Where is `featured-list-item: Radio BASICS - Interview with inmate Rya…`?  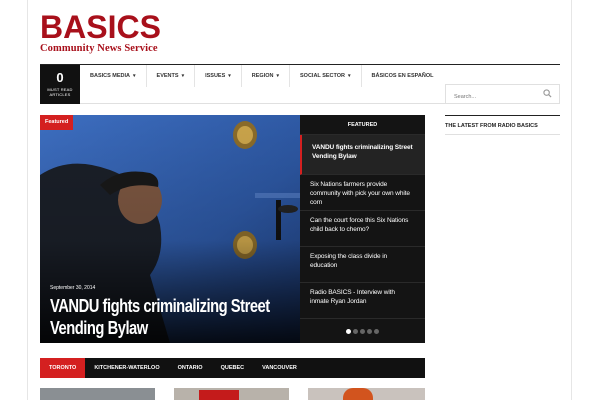 featured-list-item: Radio BASICS - Interview with inmate Rya… is located at coordinates (362, 301).